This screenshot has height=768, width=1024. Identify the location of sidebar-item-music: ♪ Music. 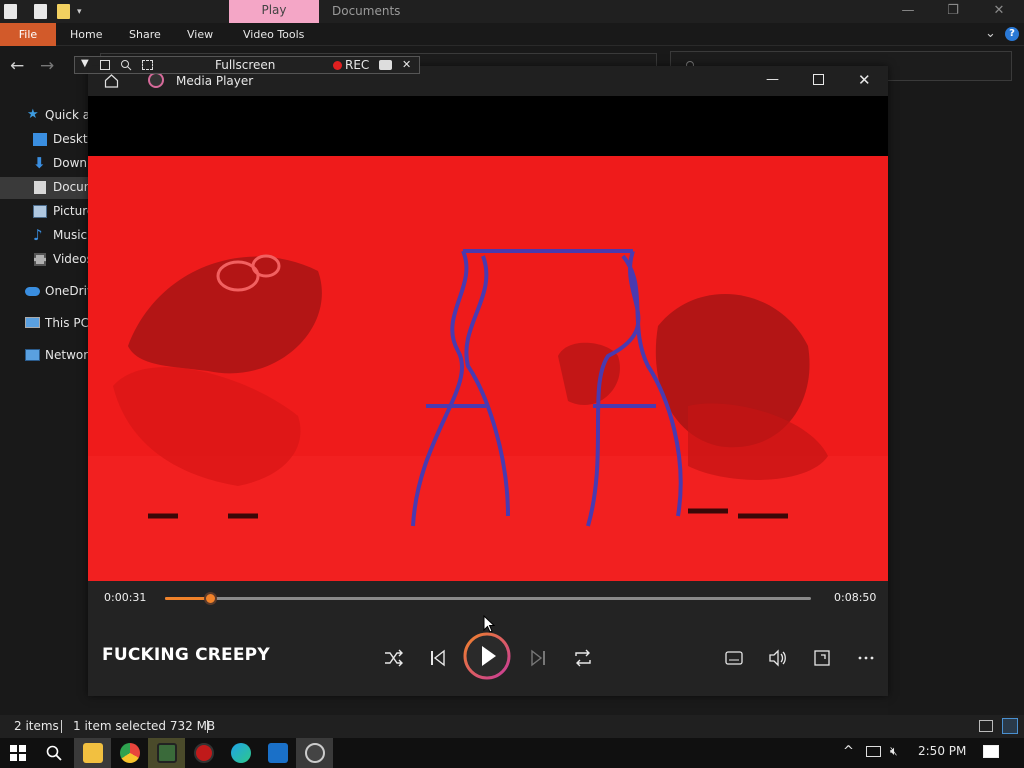
(45, 236).